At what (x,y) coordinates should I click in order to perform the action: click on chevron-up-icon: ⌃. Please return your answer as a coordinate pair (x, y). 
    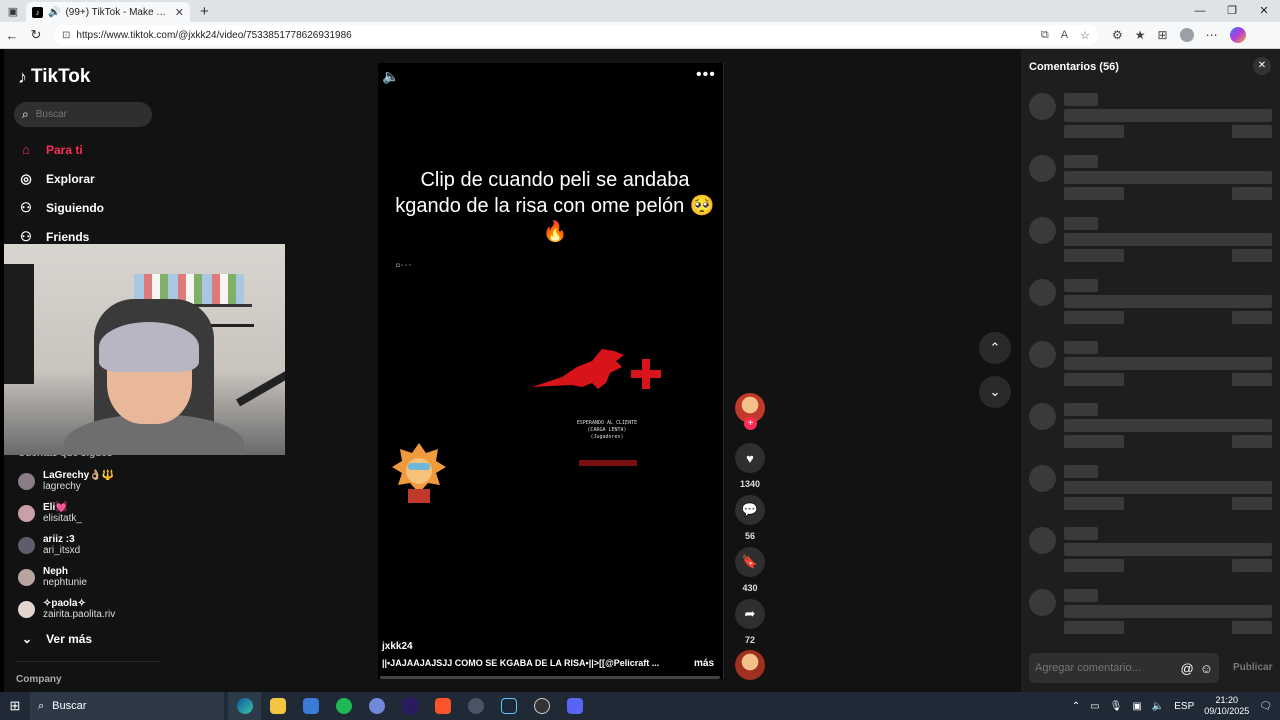
    Looking at the image, I should click on (1076, 706).